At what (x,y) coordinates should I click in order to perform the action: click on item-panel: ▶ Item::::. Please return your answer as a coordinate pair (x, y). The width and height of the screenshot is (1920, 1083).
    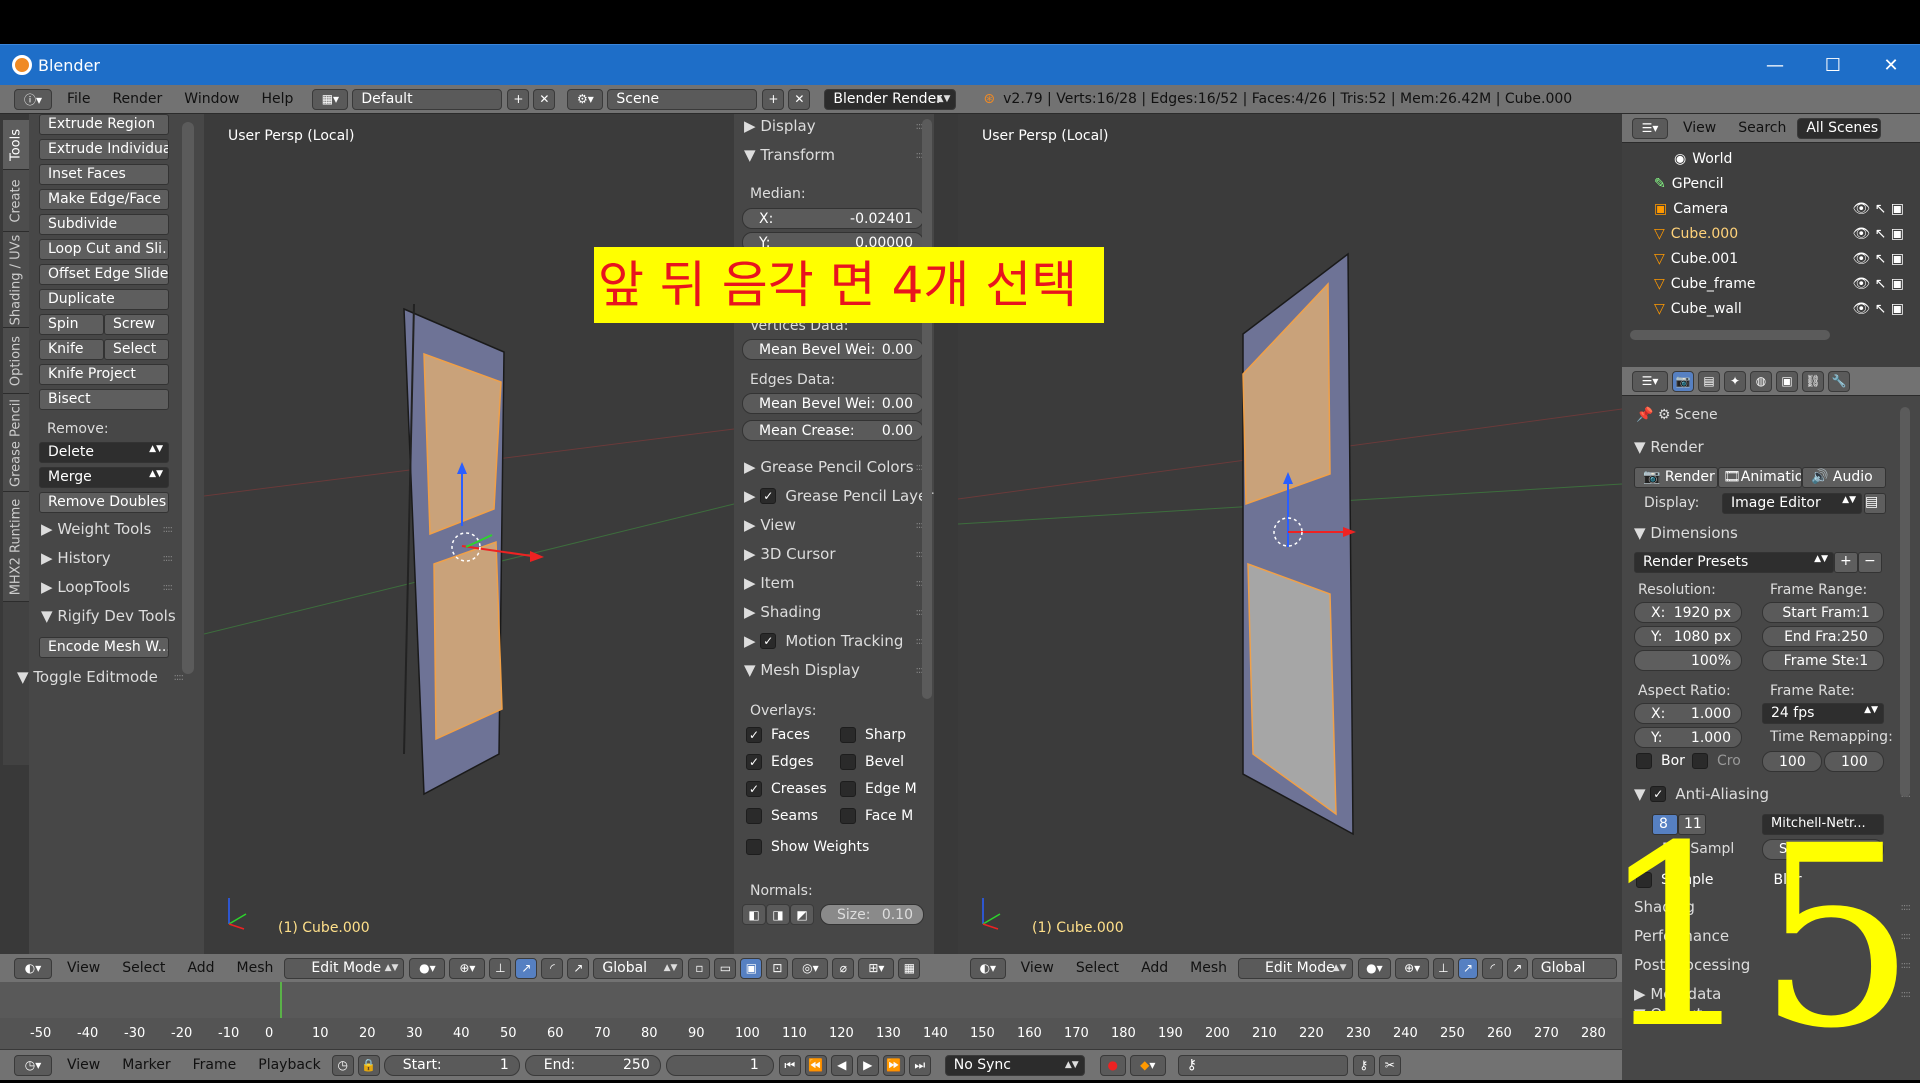
    Looking at the image, I should click on (836, 583).